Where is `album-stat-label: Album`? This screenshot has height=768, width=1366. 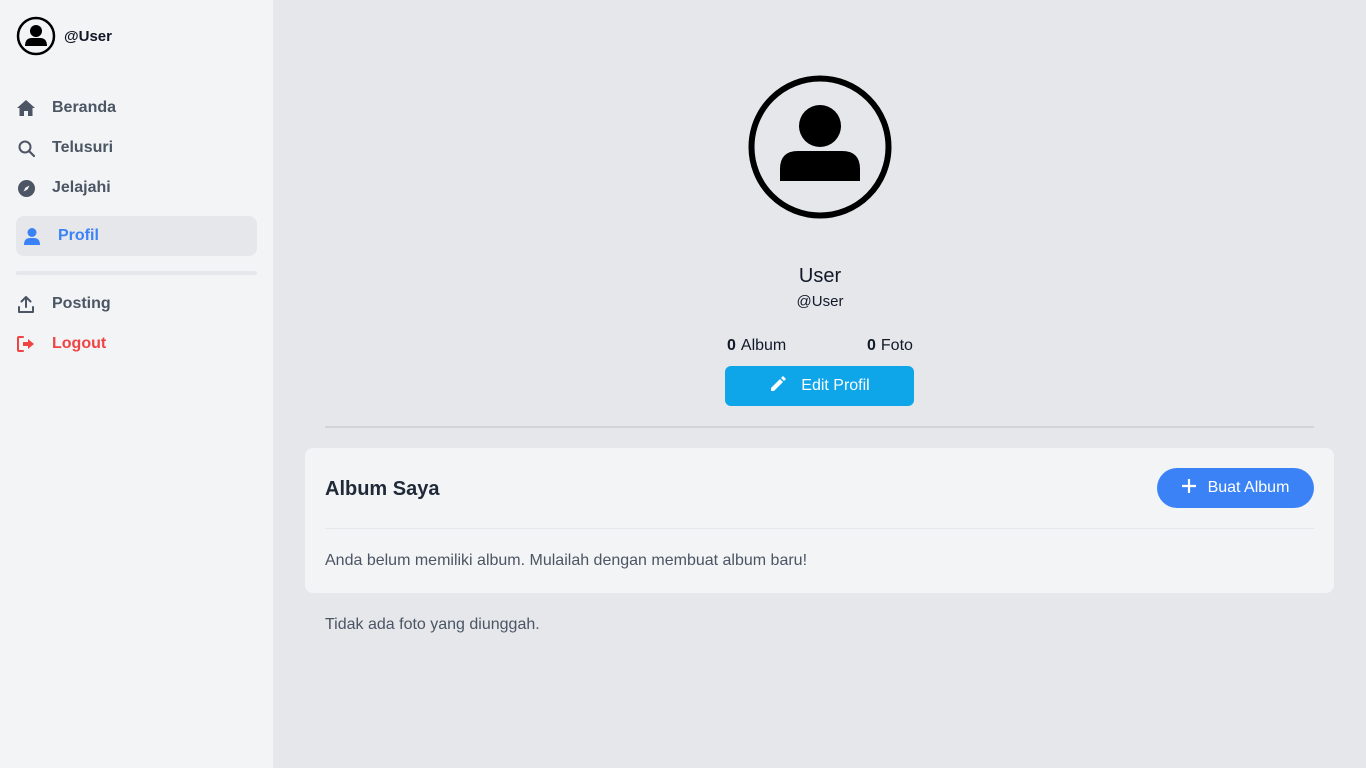
album-stat-label: Album is located at coordinates (763, 345).